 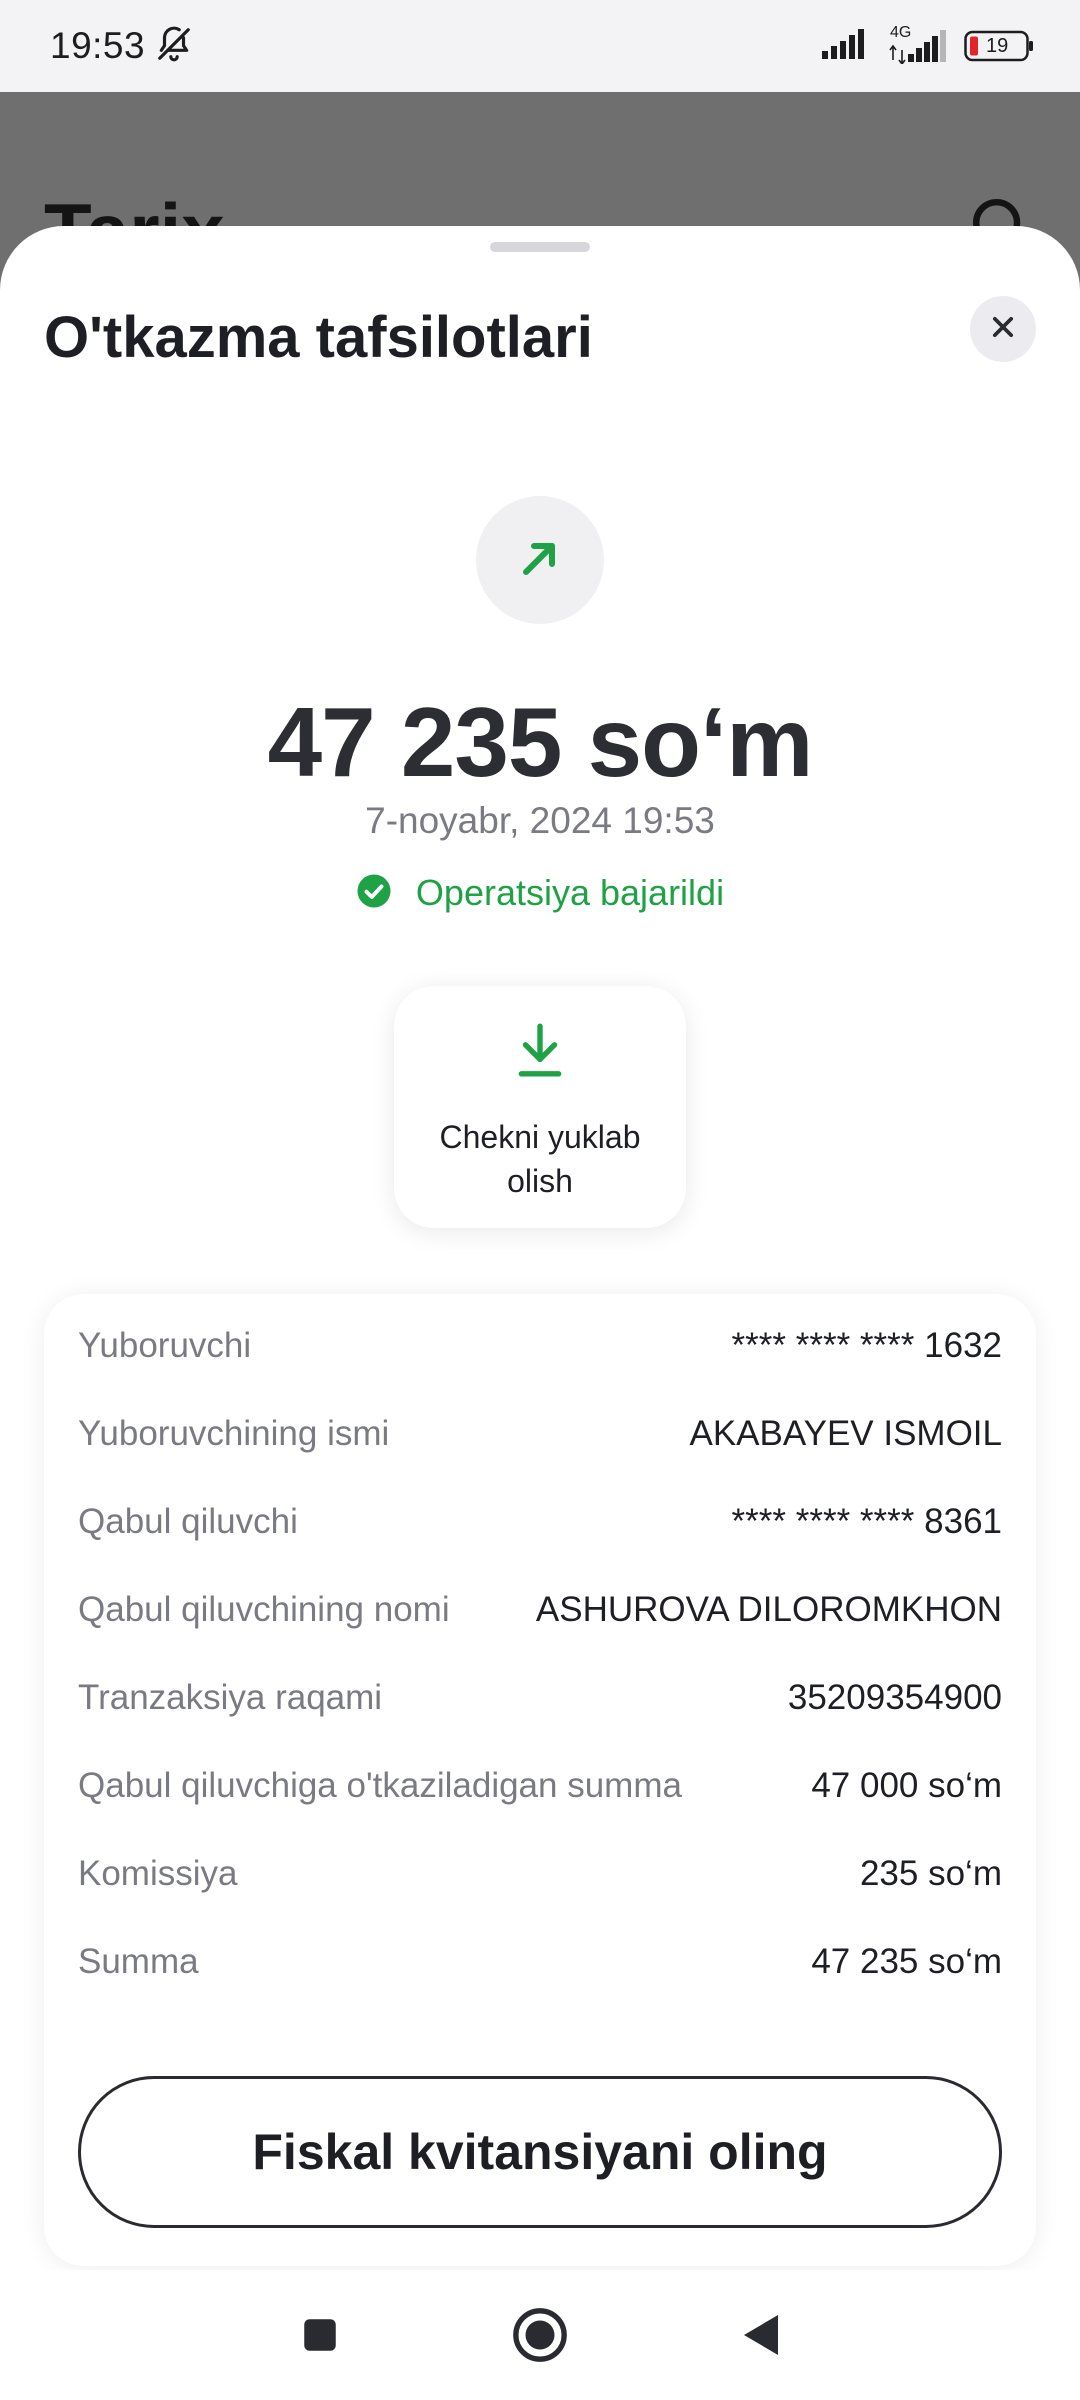 I want to click on detail-label: Qabul qiluvchining nomi, so click(x=264, y=1609).